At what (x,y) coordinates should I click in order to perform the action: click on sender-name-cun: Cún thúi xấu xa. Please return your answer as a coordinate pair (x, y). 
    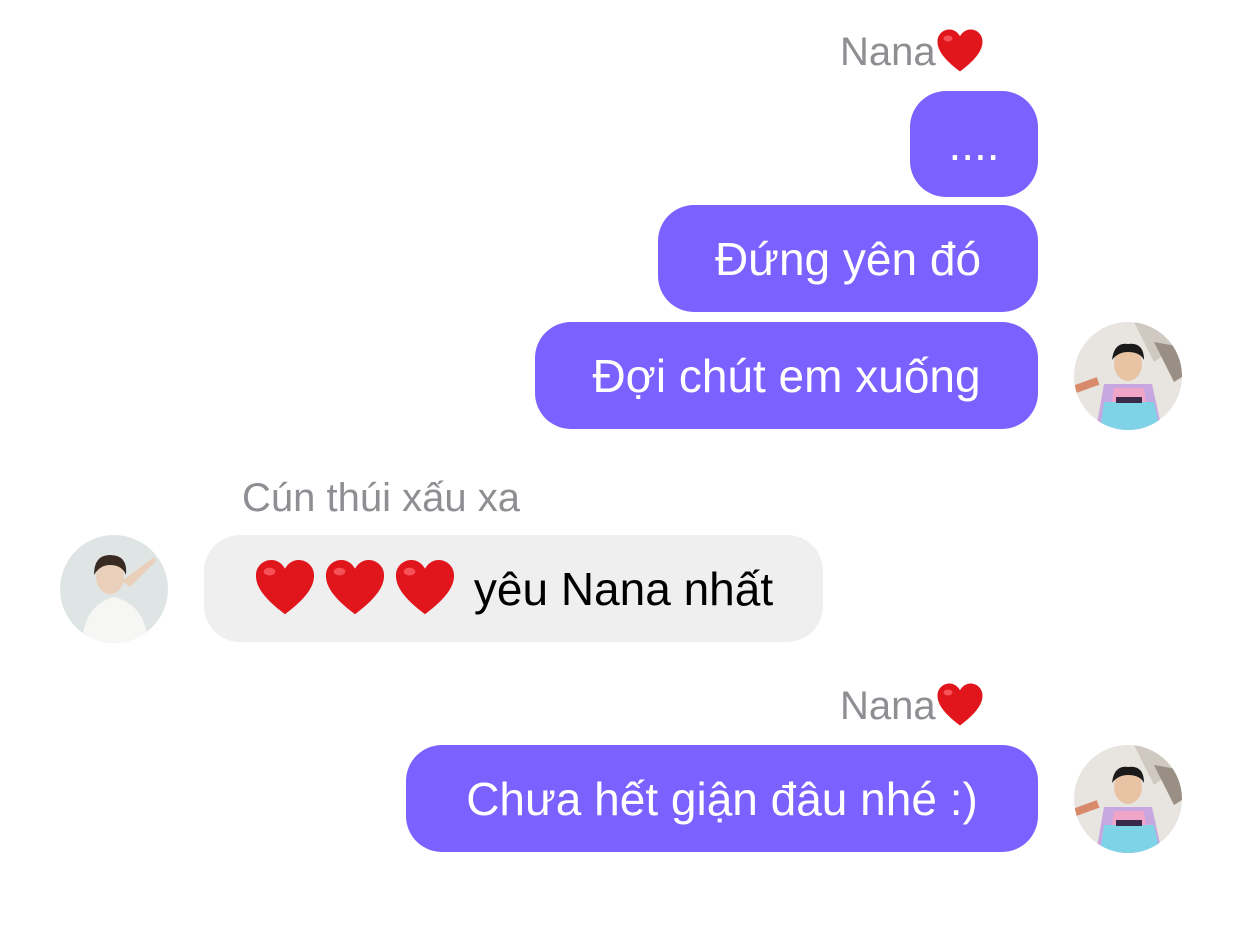
    Looking at the image, I should click on (381, 498).